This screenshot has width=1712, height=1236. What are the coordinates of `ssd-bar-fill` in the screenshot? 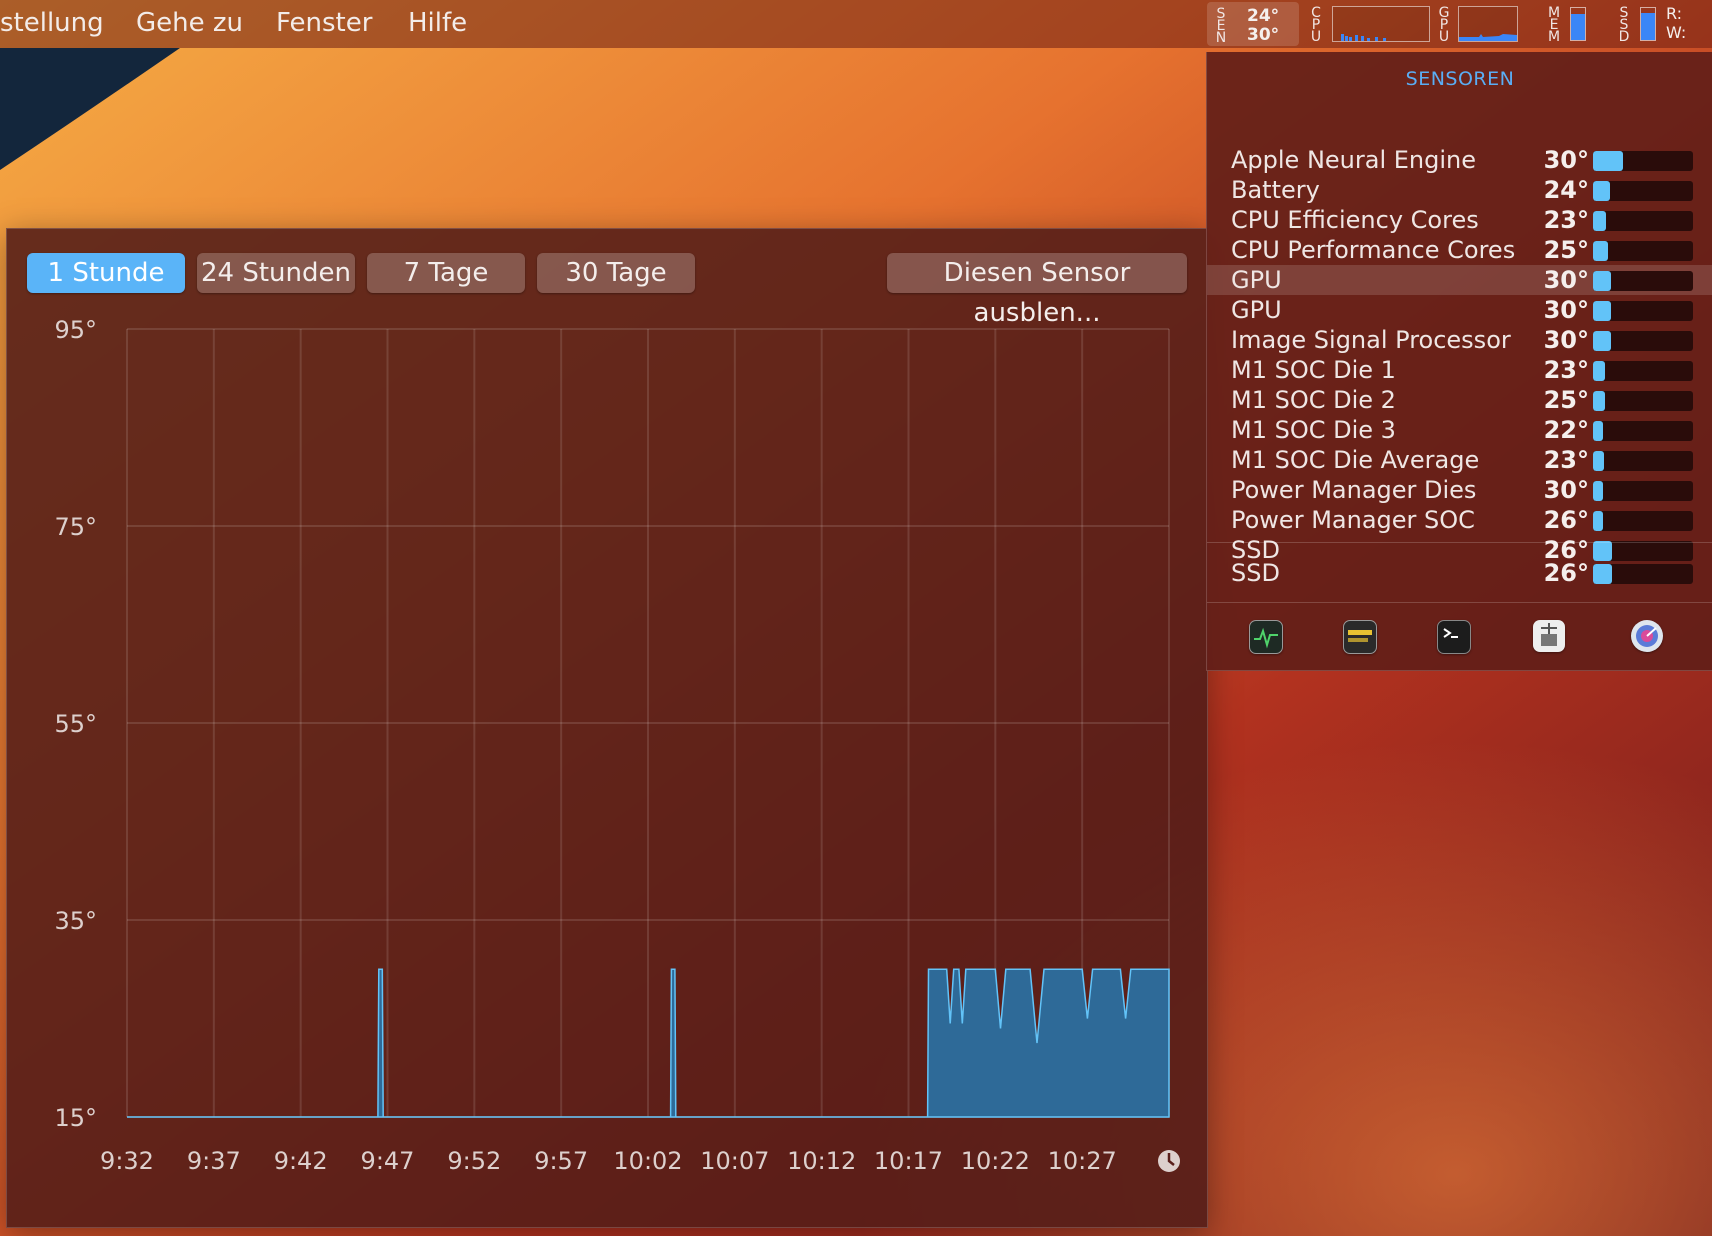 It's located at (1648, 26).